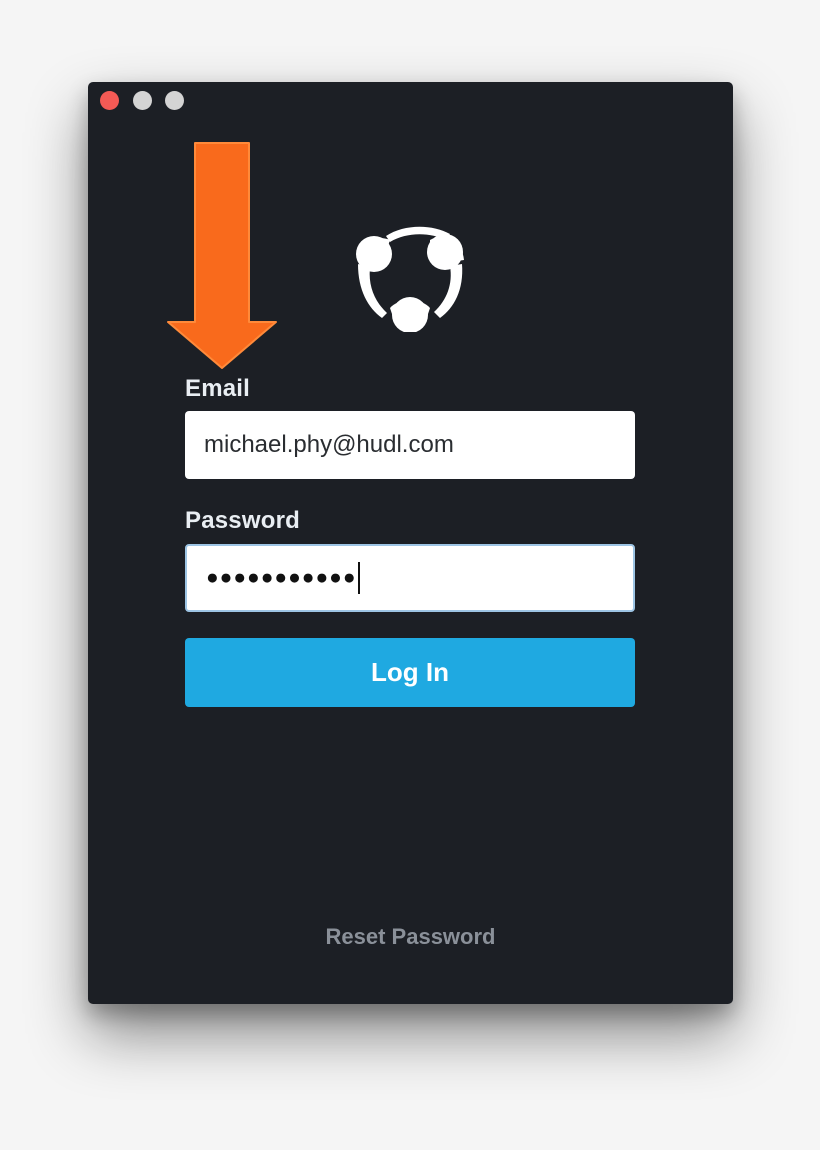 This screenshot has height=1150, width=820. I want to click on window-maximize-button, so click(174, 100).